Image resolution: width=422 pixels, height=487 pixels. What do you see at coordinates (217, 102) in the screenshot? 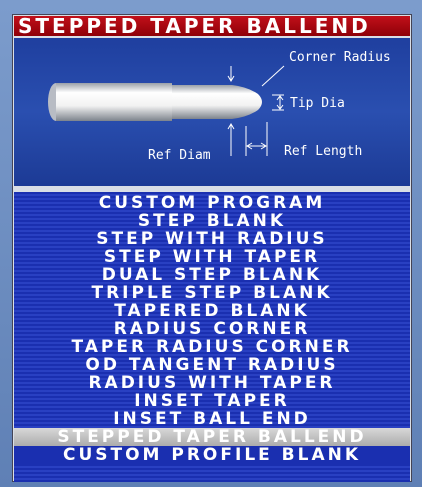
I see `tapered-tip` at bounding box center [217, 102].